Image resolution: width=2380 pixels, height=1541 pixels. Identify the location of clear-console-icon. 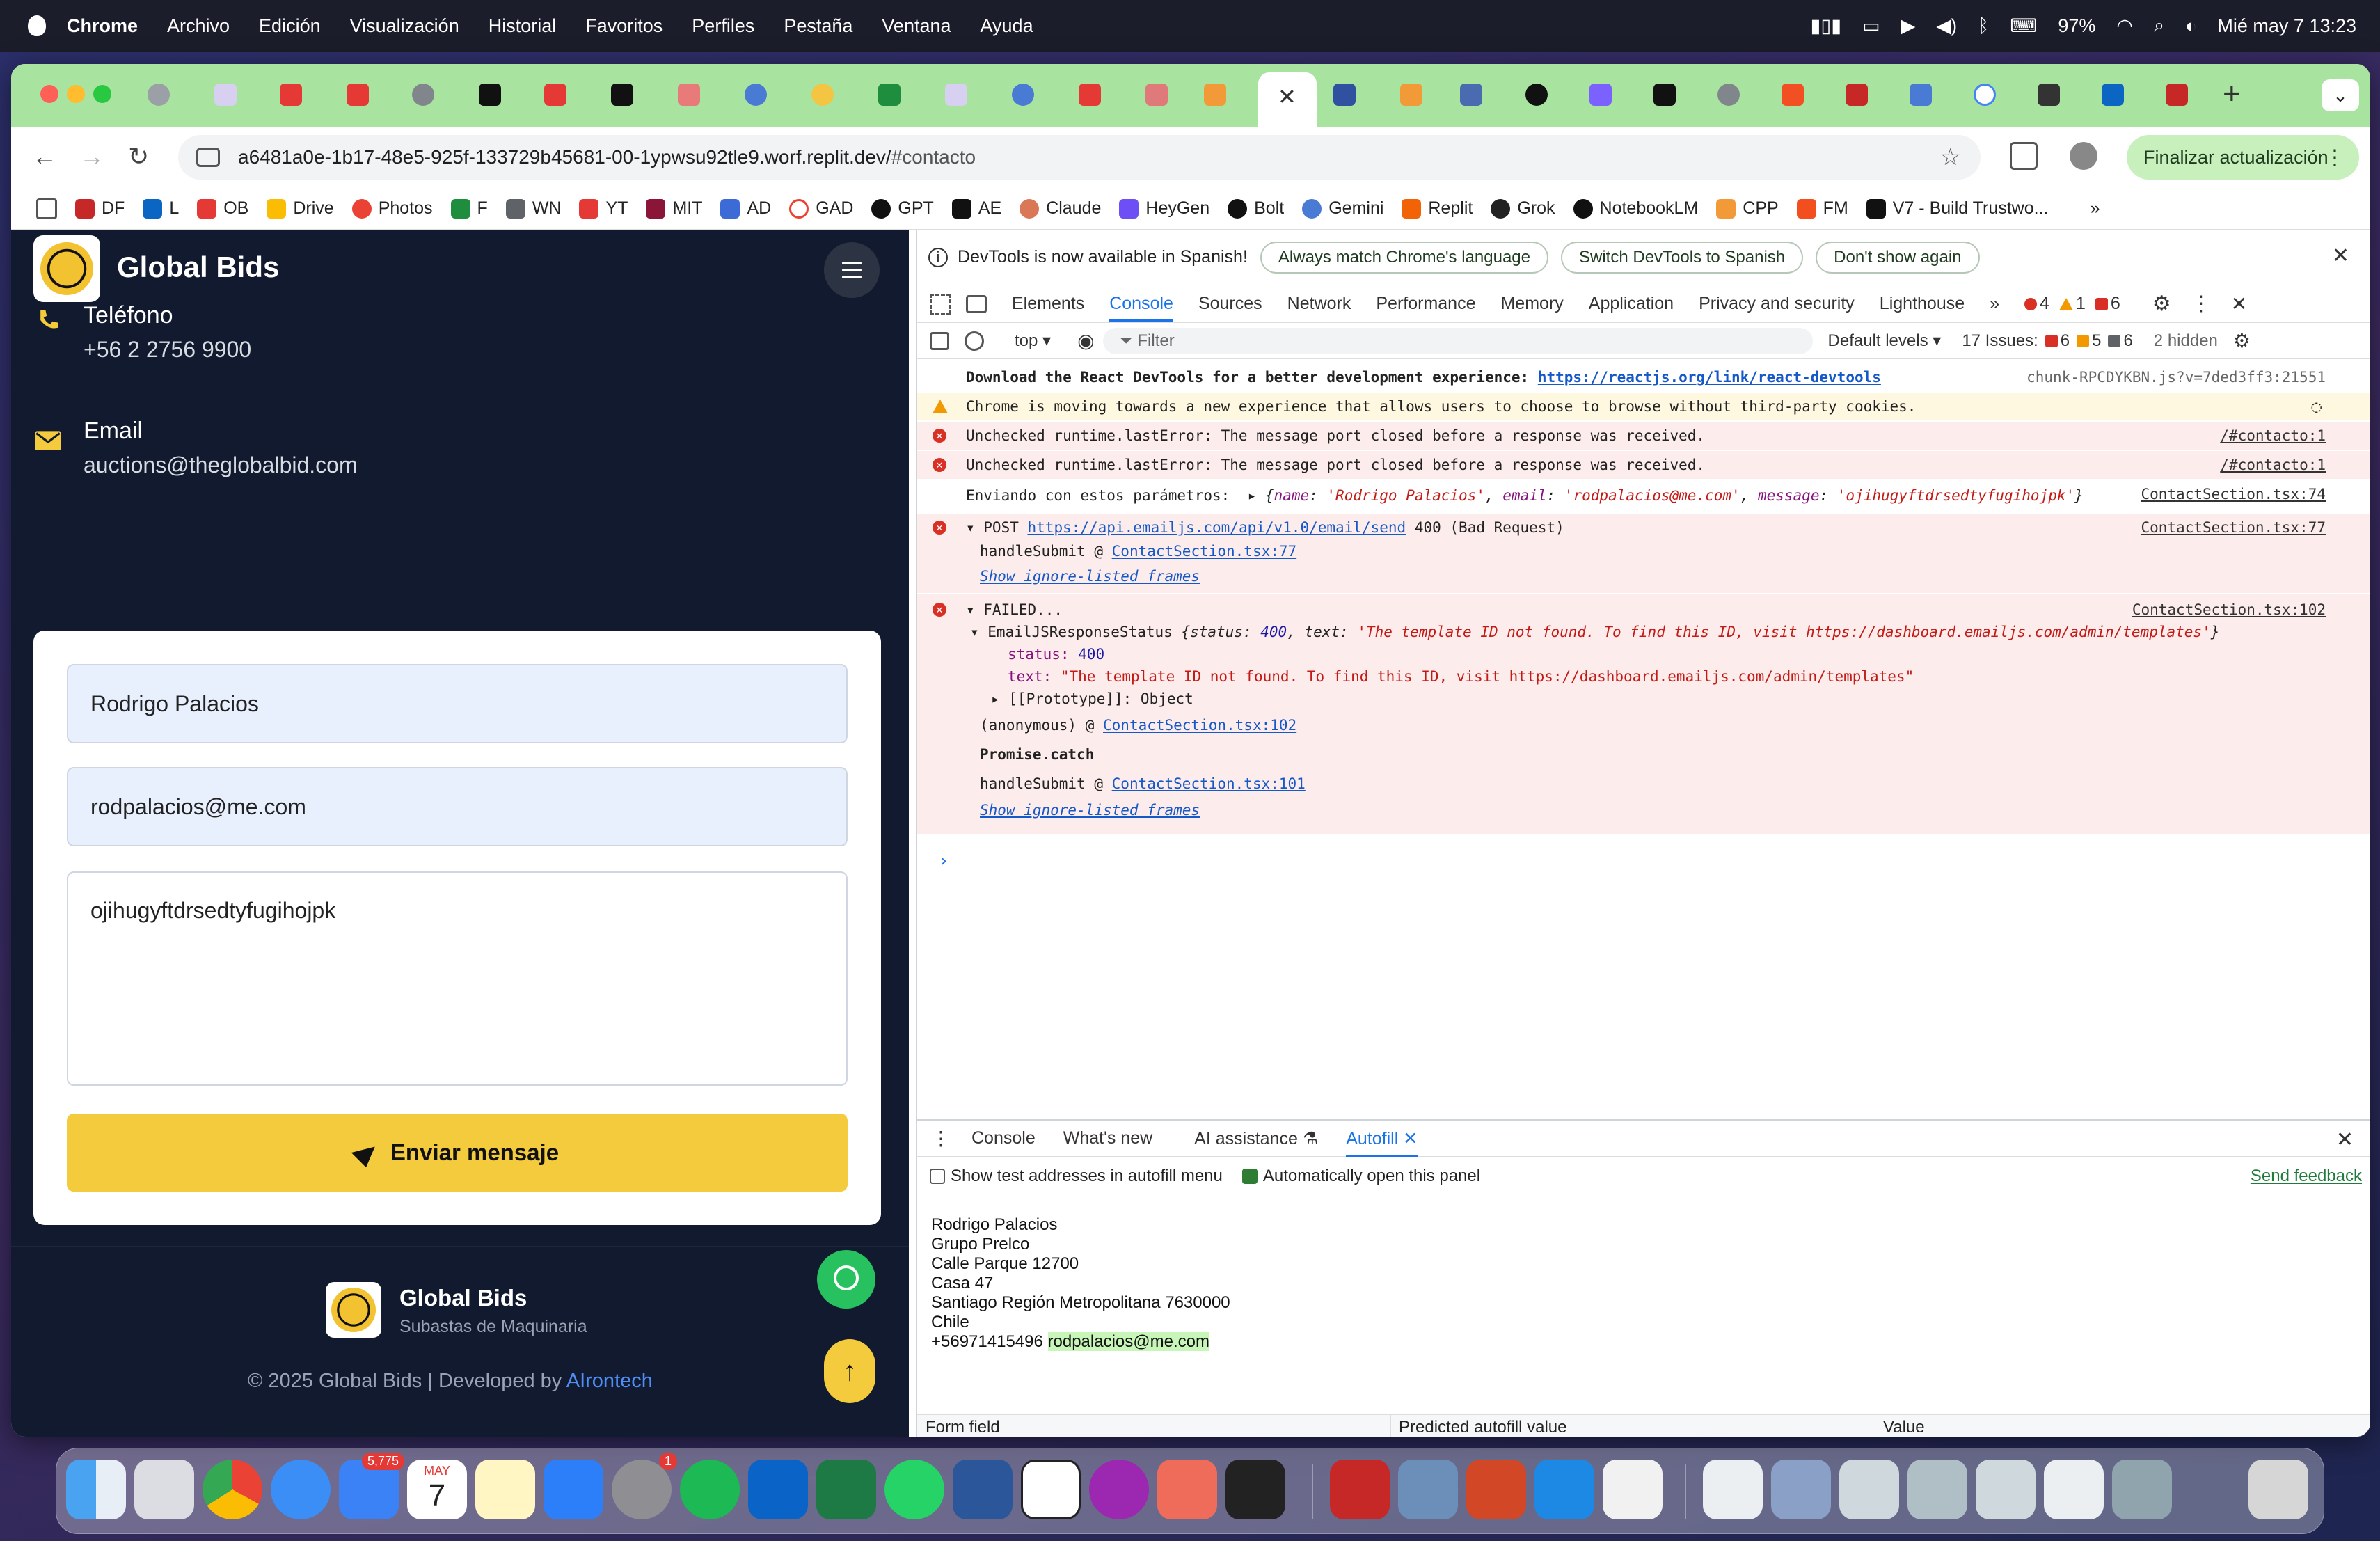
(974, 341).